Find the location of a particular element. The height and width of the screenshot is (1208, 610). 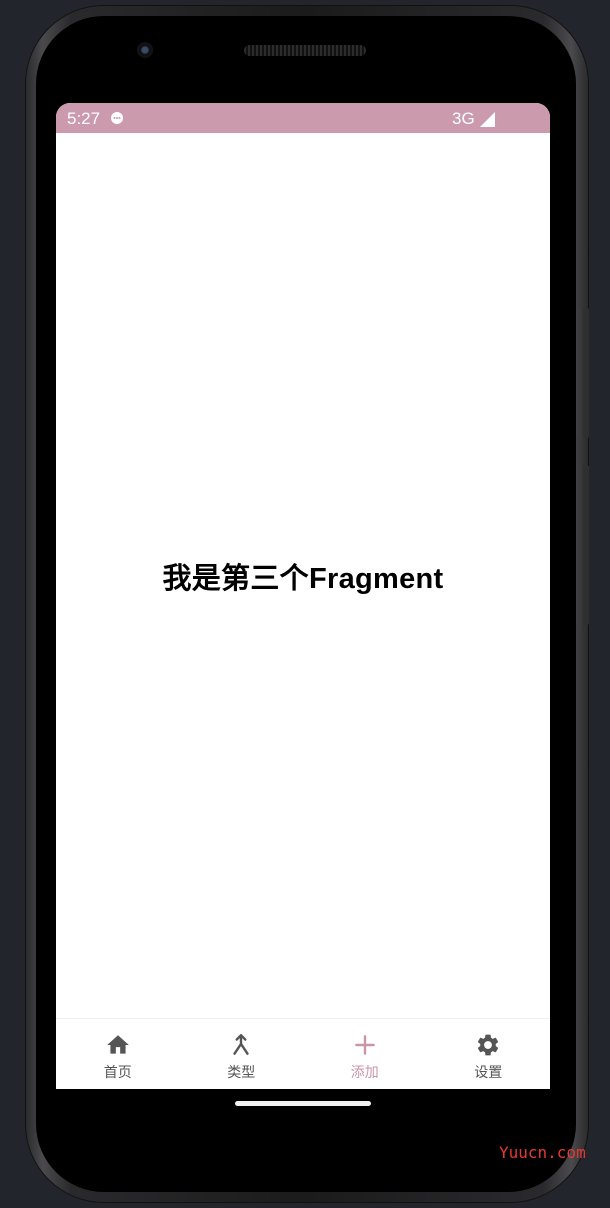

nav-item-type: 类型 is located at coordinates (242, 1054).